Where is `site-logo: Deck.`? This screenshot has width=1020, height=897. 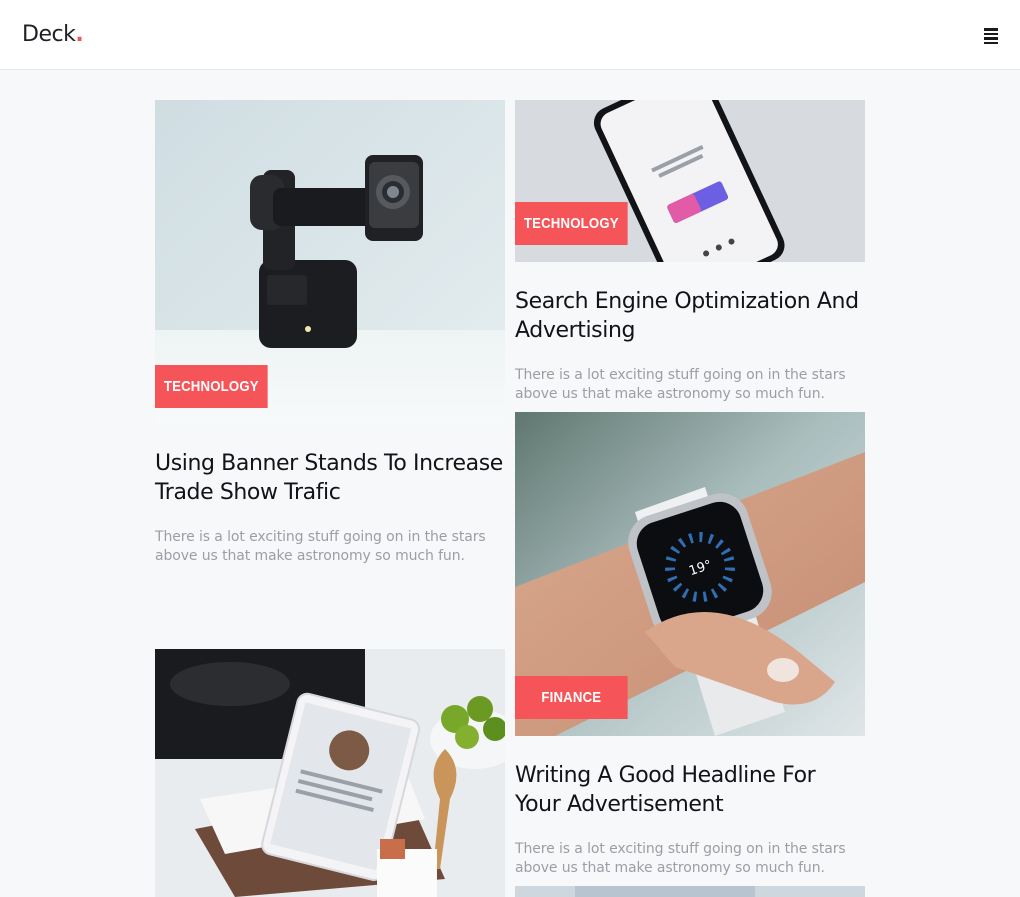 site-logo: Deck. is located at coordinates (53, 35).